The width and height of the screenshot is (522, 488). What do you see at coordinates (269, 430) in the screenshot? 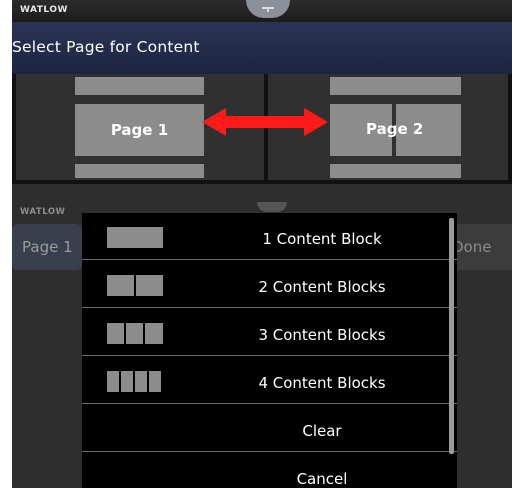
I see `menu-item-clear: Clear` at bounding box center [269, 430].